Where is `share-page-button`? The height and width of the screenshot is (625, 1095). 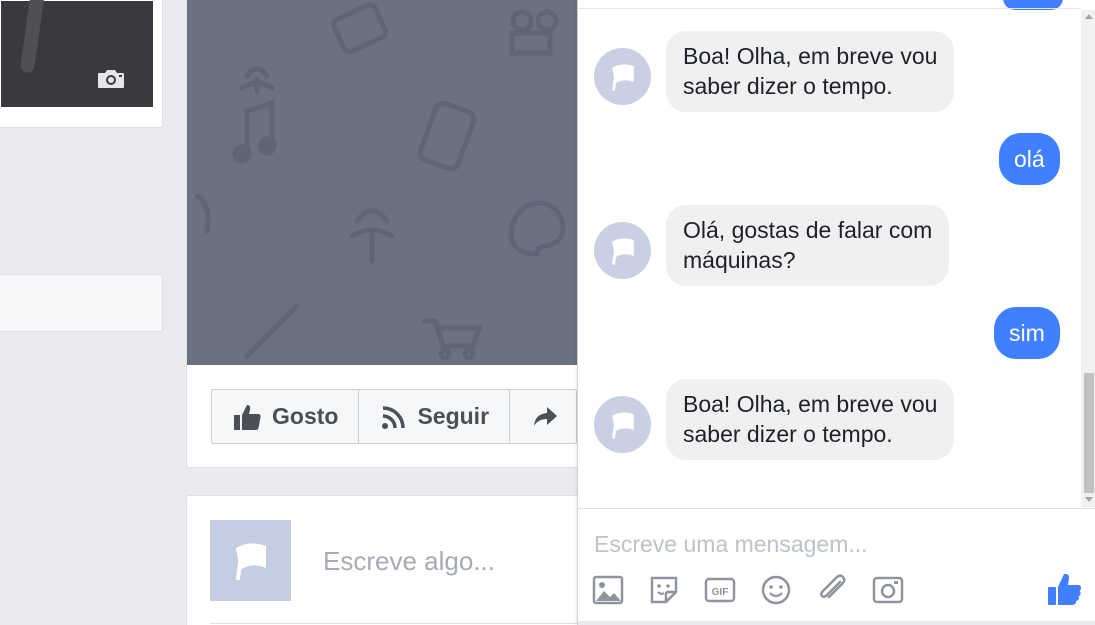
share-page-button is located at coordinates (543, 416).